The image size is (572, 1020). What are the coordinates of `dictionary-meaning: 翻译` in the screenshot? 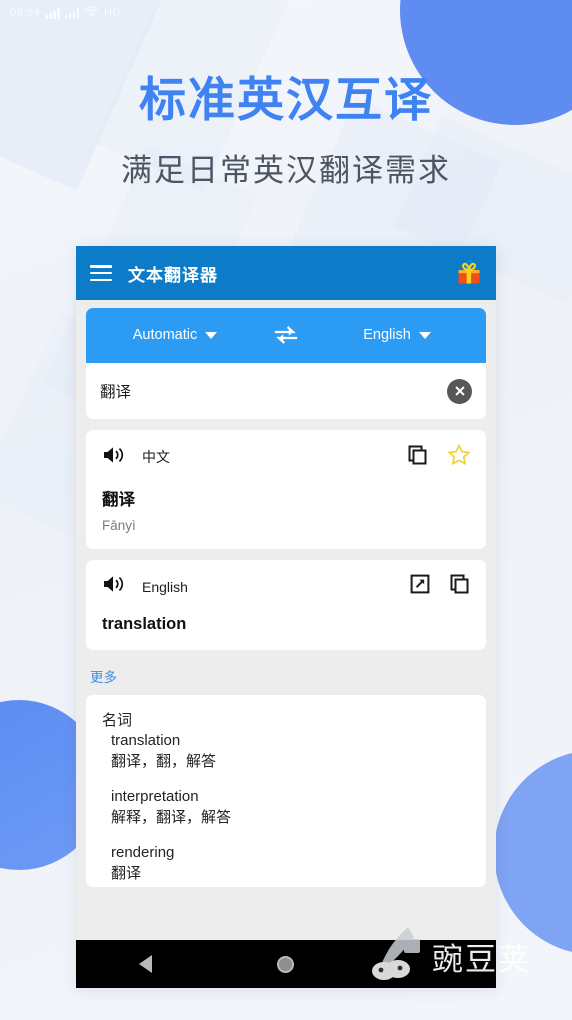 It's located at (126, 873).